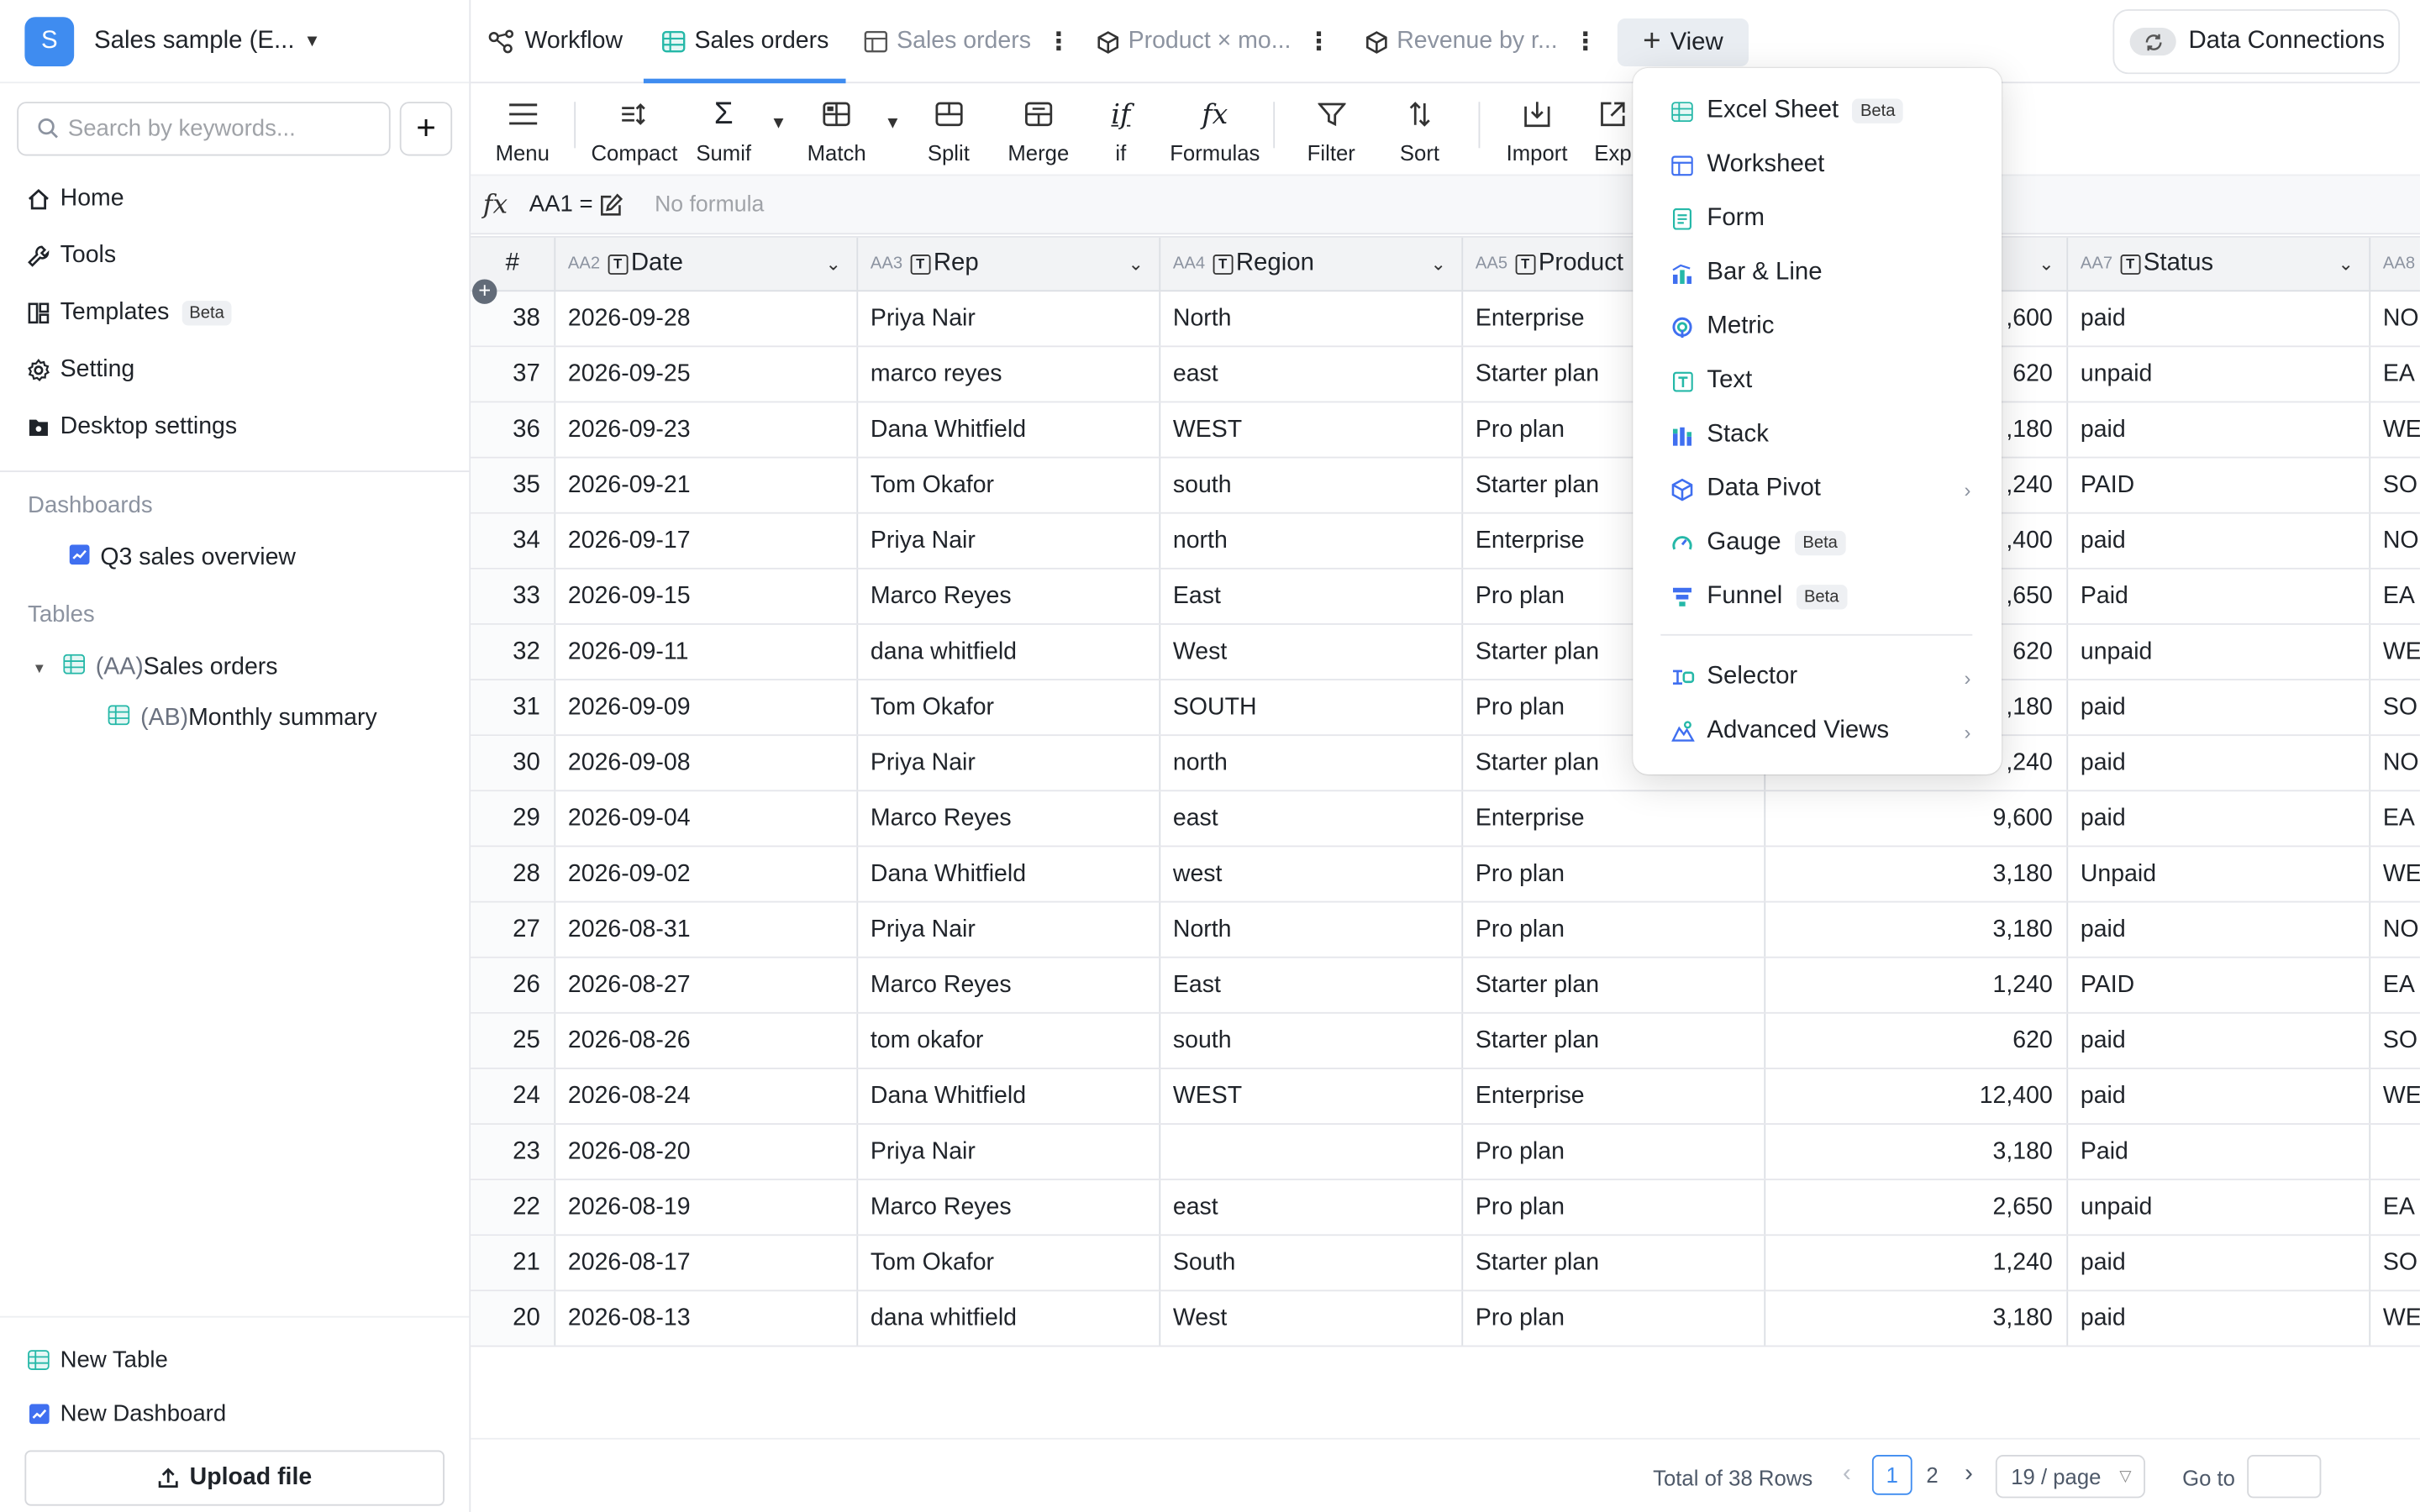 This screenshot has height=1512, width=2420. What do you see at coordinates (1010, 1040) in the screenshot?
I see `cell-rep: tom okafor` at bounding box center [1010, 1040].